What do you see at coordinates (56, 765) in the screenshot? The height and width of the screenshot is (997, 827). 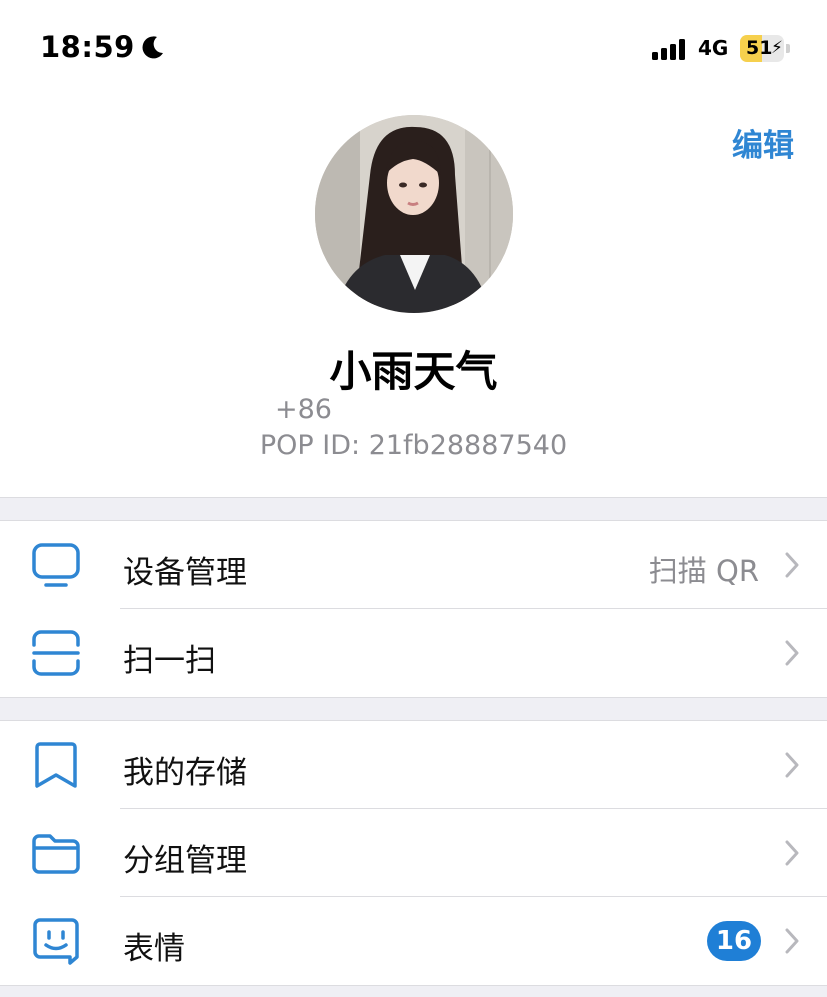 I see `bookmark-icon` at bounding box center [56, 765].